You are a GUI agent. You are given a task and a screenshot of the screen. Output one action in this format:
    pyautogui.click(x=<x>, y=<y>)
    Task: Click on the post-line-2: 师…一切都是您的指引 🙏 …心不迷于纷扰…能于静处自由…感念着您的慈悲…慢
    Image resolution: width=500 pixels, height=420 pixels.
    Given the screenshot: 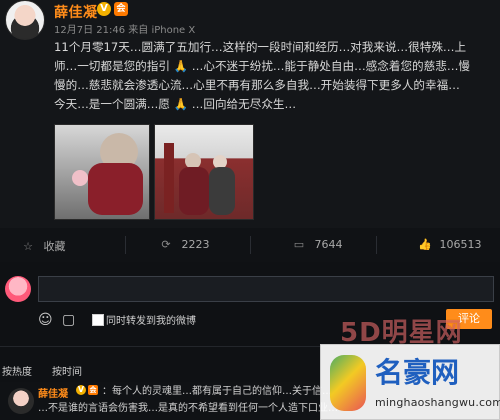 What is the action you would take?
    pyautogui.click(x=274, y=66)
    